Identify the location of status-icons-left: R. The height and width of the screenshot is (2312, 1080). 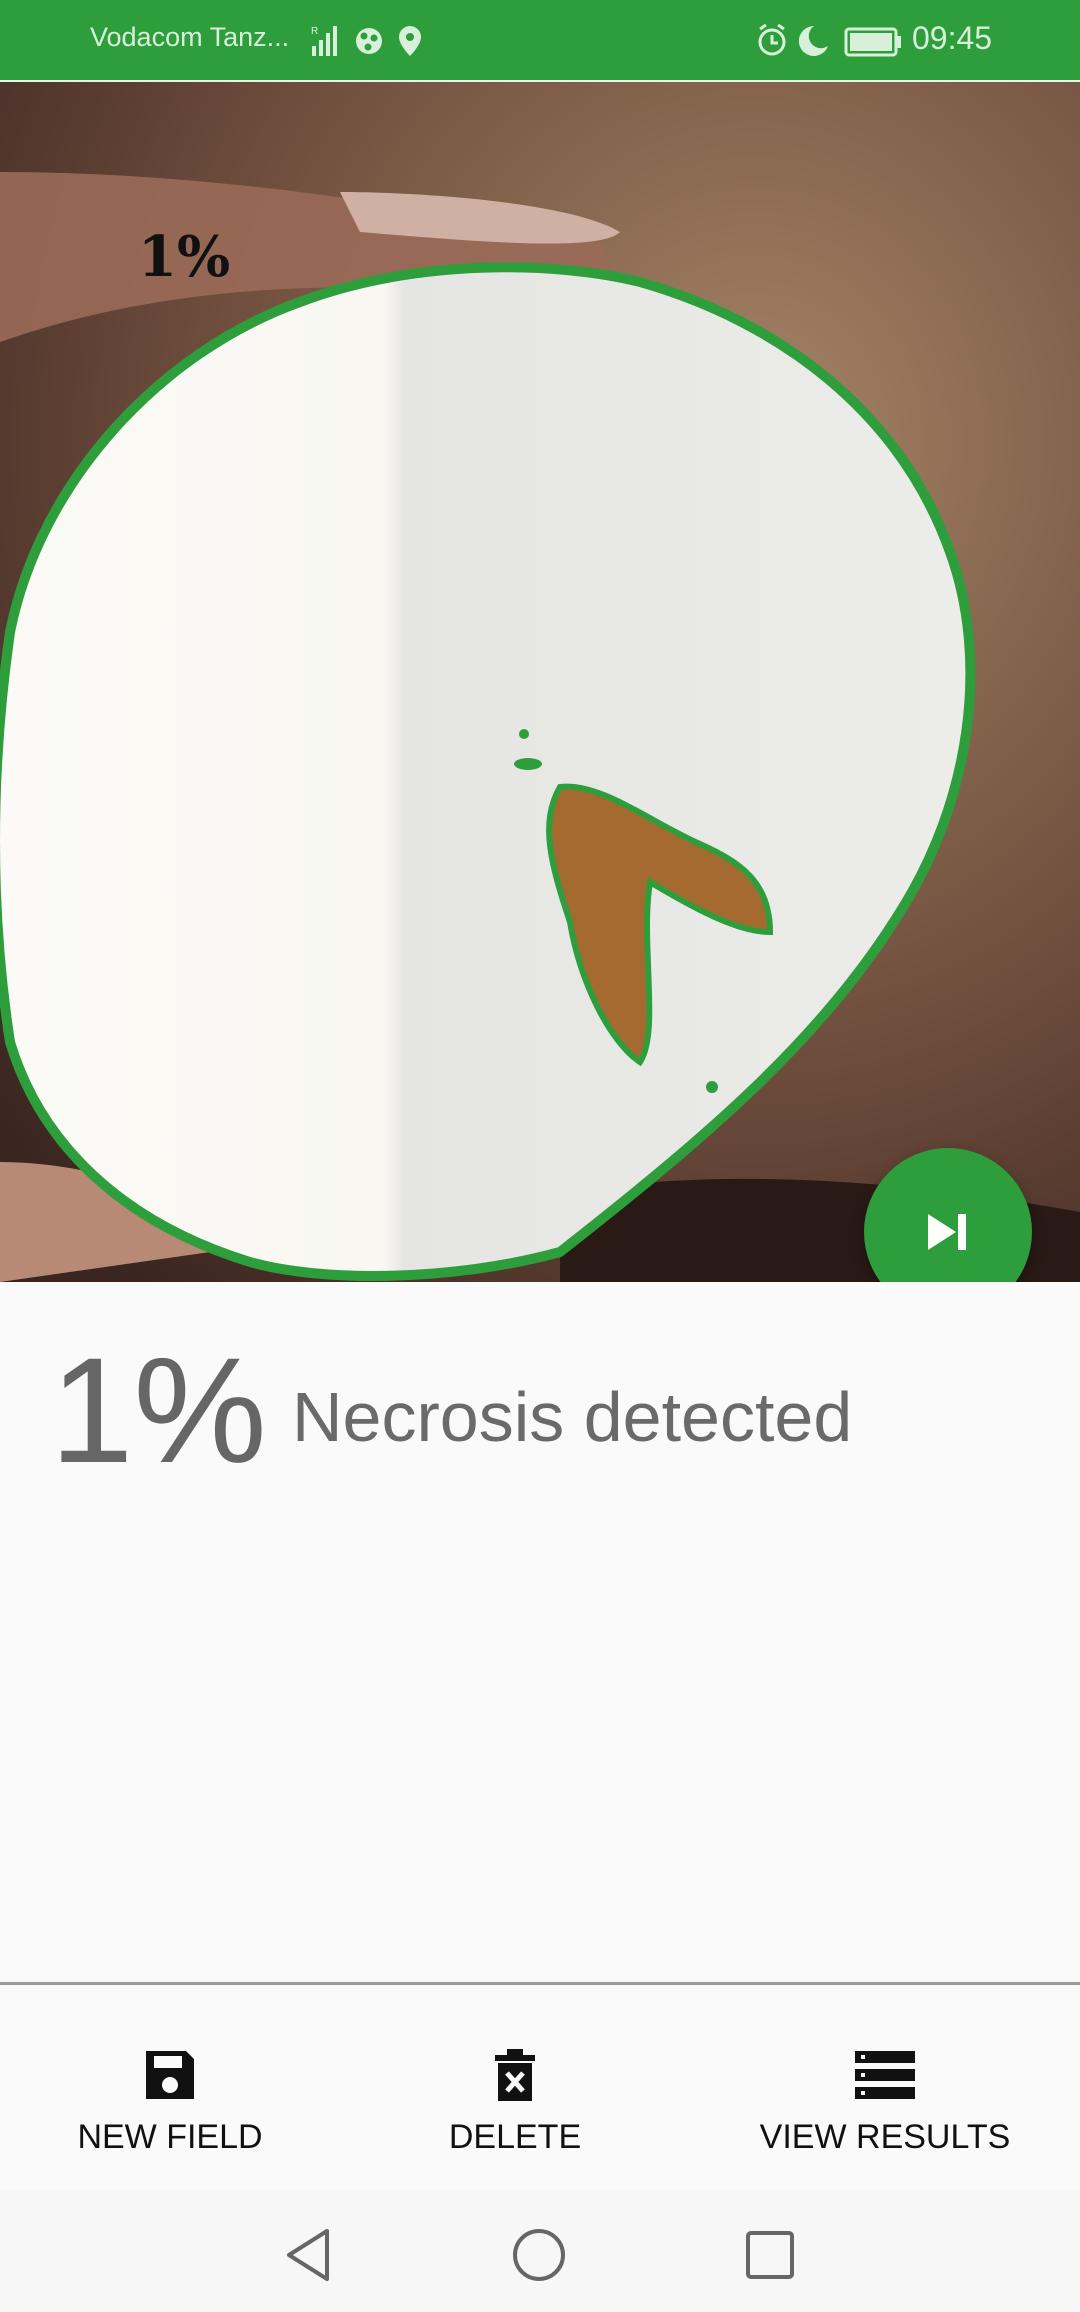
(367, 42).